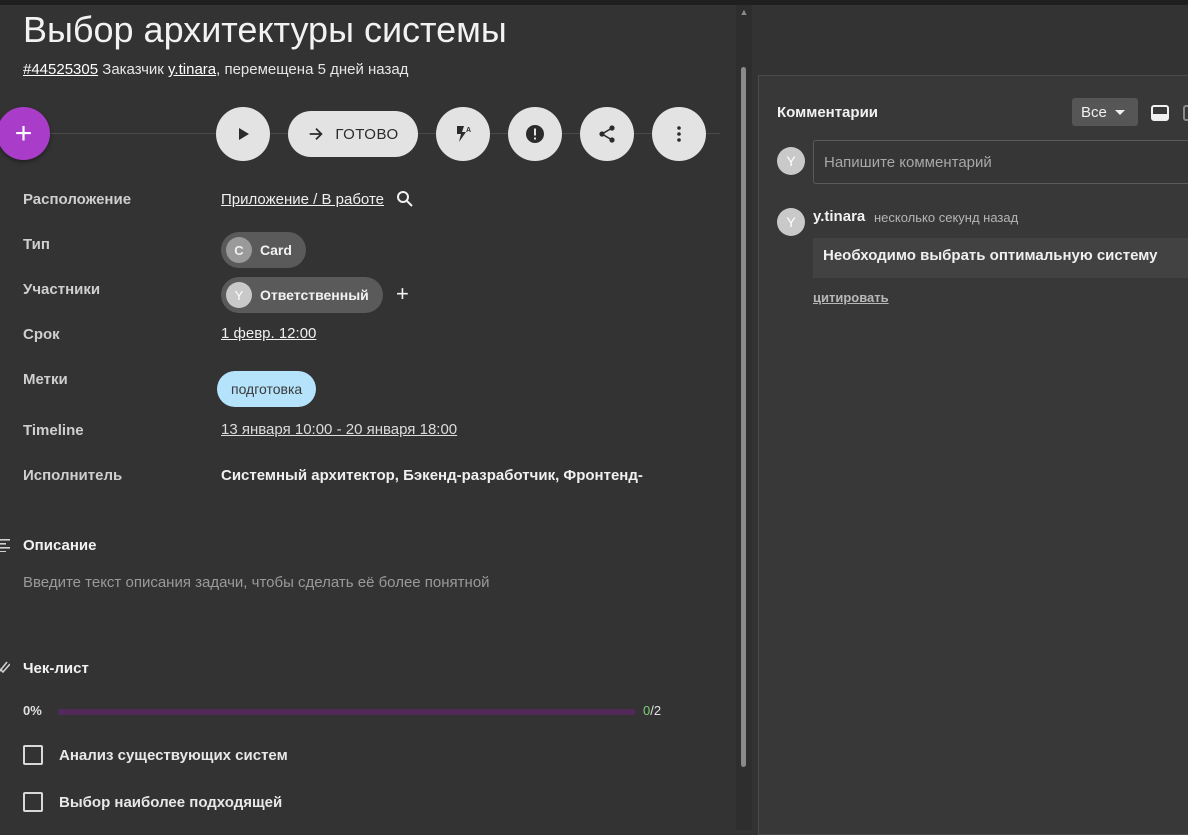  Describe the element at coordinates (1185, 113) in the screenshot. I see `layout-side-panel-icon` at that location.